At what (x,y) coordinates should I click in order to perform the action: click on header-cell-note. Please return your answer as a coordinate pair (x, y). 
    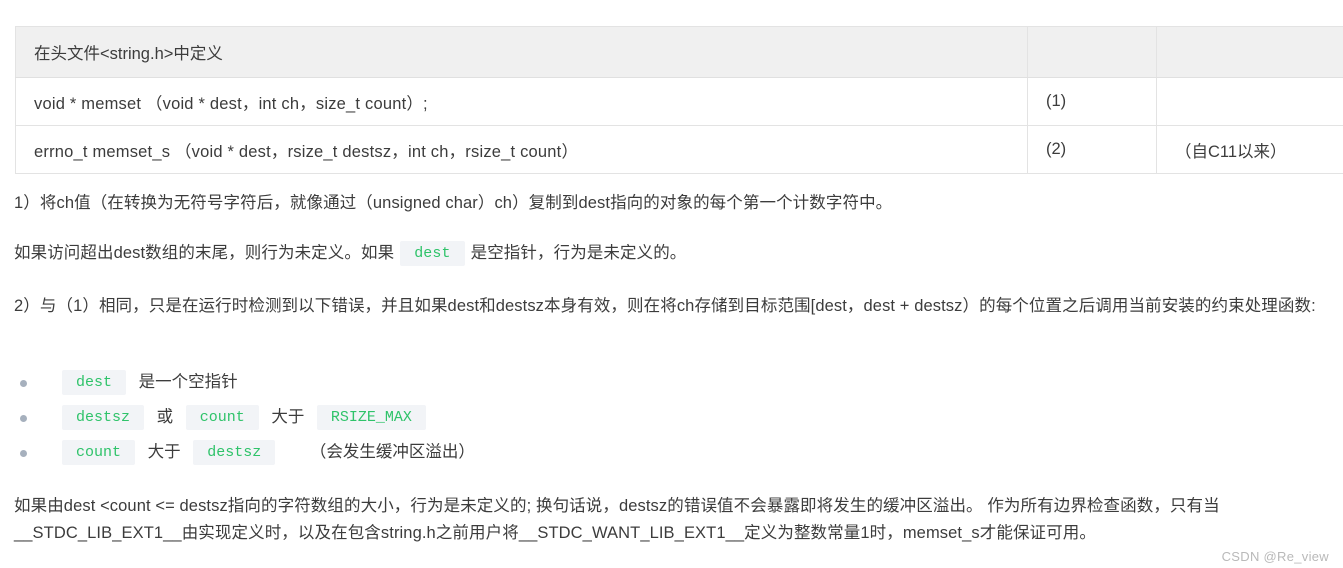
    Looking at the image, I should click on (1249, 52).